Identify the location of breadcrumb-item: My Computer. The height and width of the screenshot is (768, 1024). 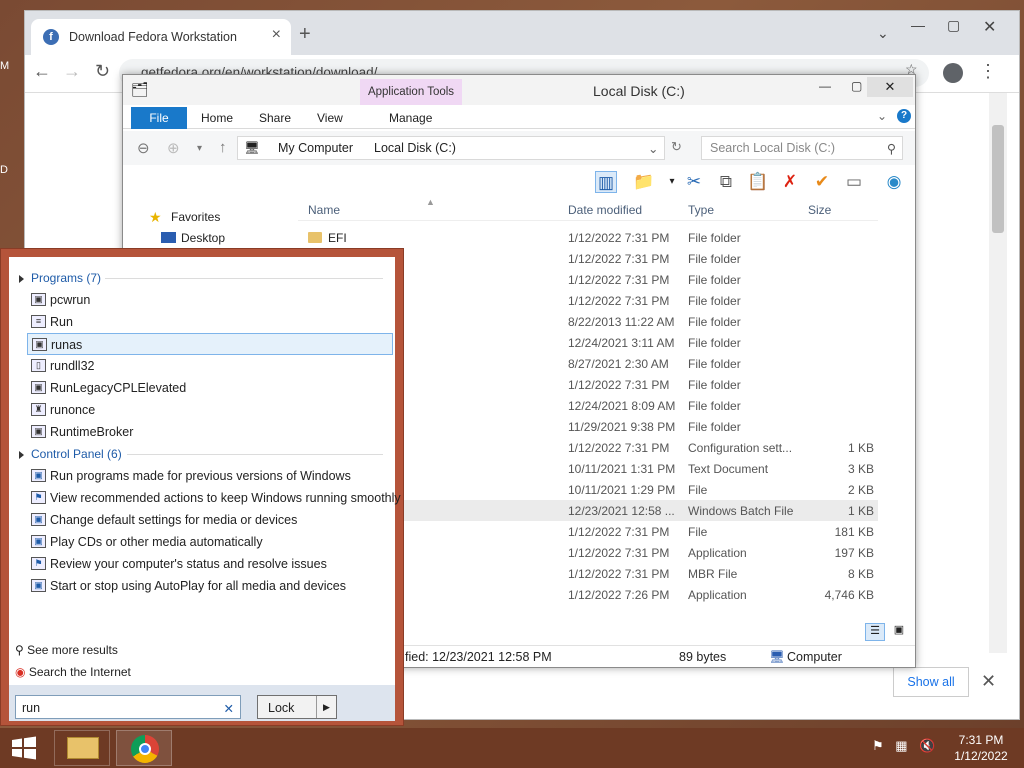
(315, 148).